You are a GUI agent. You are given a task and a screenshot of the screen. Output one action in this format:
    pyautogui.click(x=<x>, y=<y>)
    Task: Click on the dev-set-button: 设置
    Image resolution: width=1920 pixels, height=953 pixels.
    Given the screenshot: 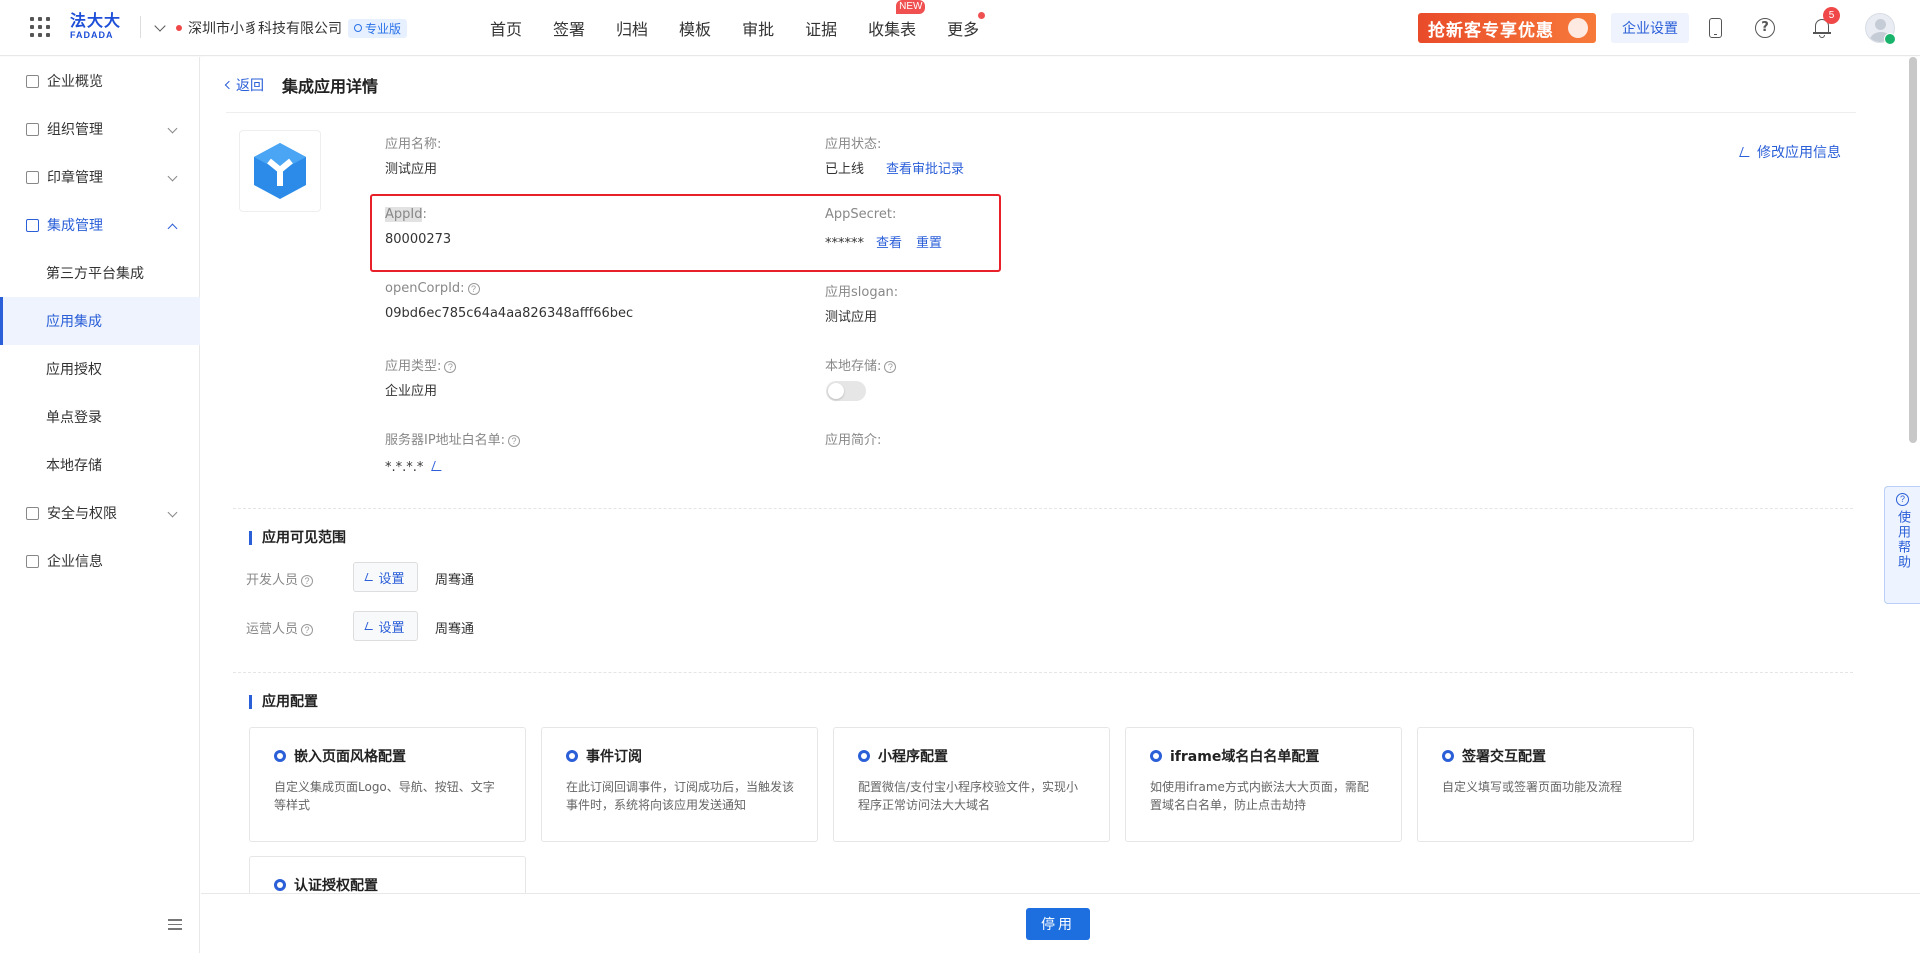 What is the action you would take?
    pyautogui.click(x=385, y=577)
    